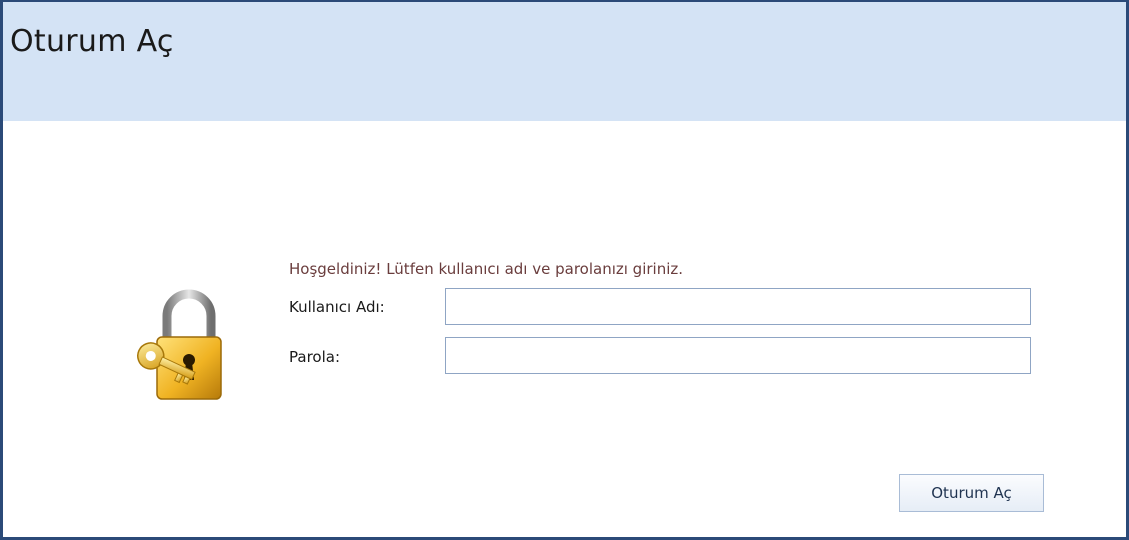 This screenshot has width=1129, height=540. Describe the element at coordinates (92, 41) in the screenshot. I see `page-title: Oturum Aç` at that location.